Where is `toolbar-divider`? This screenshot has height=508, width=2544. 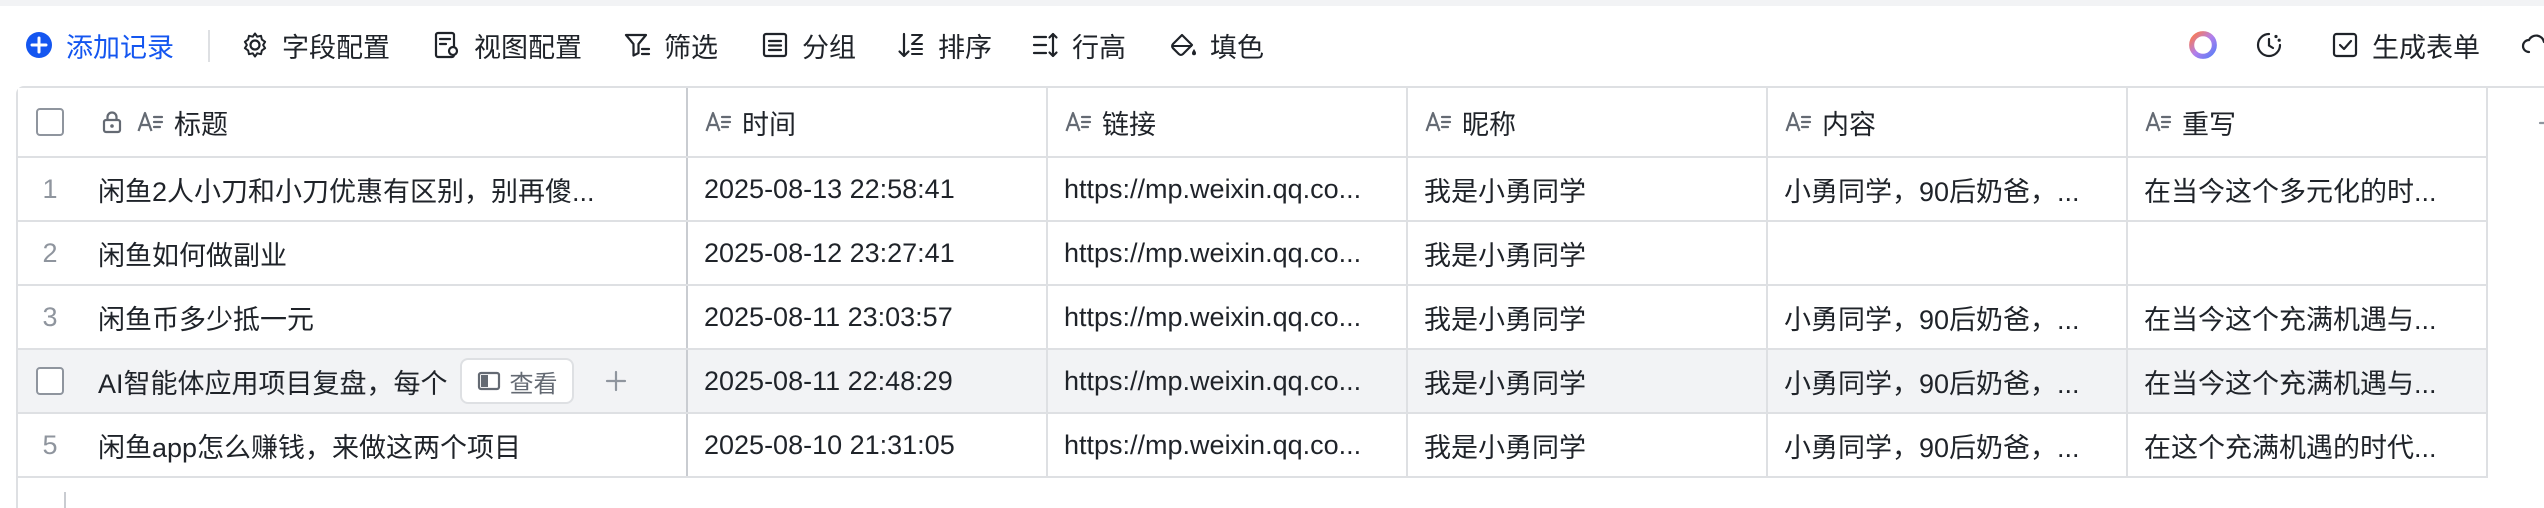
toolbar-divider is located at coordinates (209, 46).